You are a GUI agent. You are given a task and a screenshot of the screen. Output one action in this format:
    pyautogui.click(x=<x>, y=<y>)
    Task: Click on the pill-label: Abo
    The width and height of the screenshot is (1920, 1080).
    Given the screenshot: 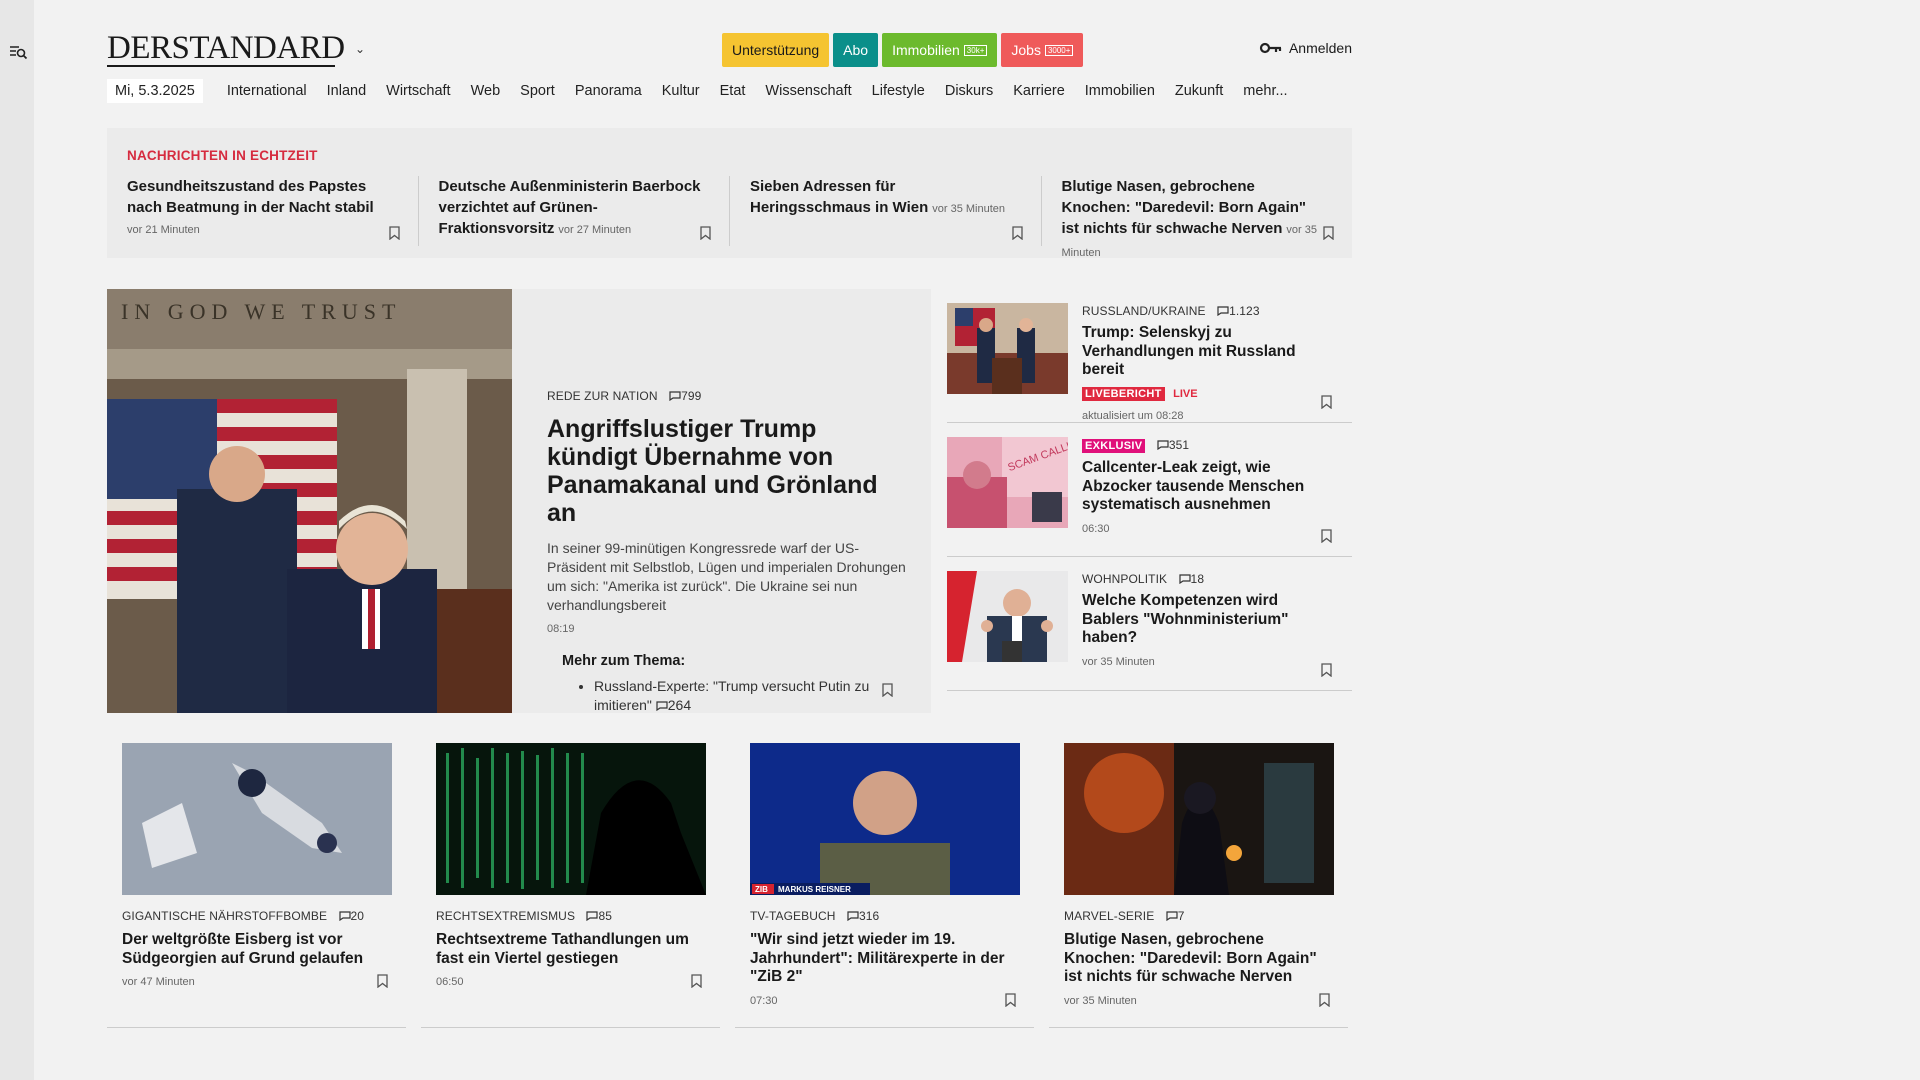 What is the action you would take?
    pyautogui.click(x=856, y=50)
    